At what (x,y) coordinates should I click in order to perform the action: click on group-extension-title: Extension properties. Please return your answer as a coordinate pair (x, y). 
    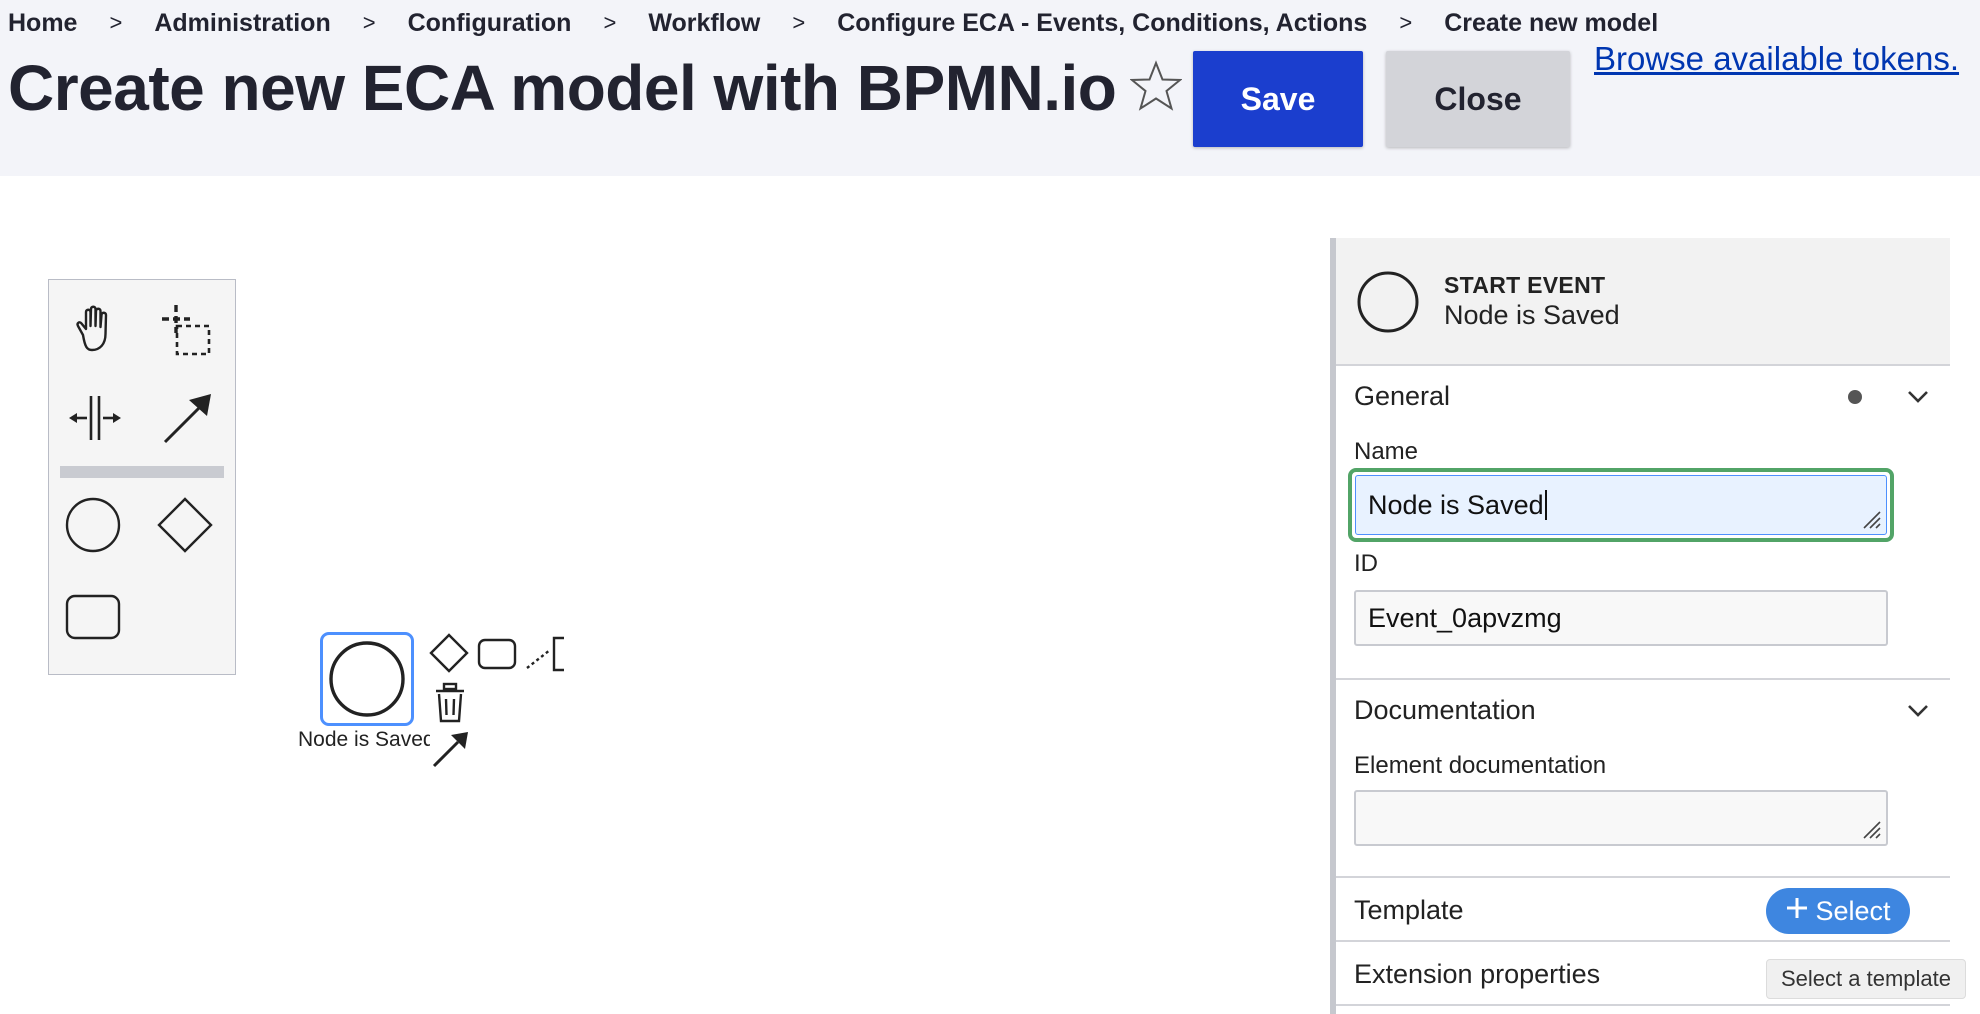
    Looking at the image, I should click on (1477, 973).